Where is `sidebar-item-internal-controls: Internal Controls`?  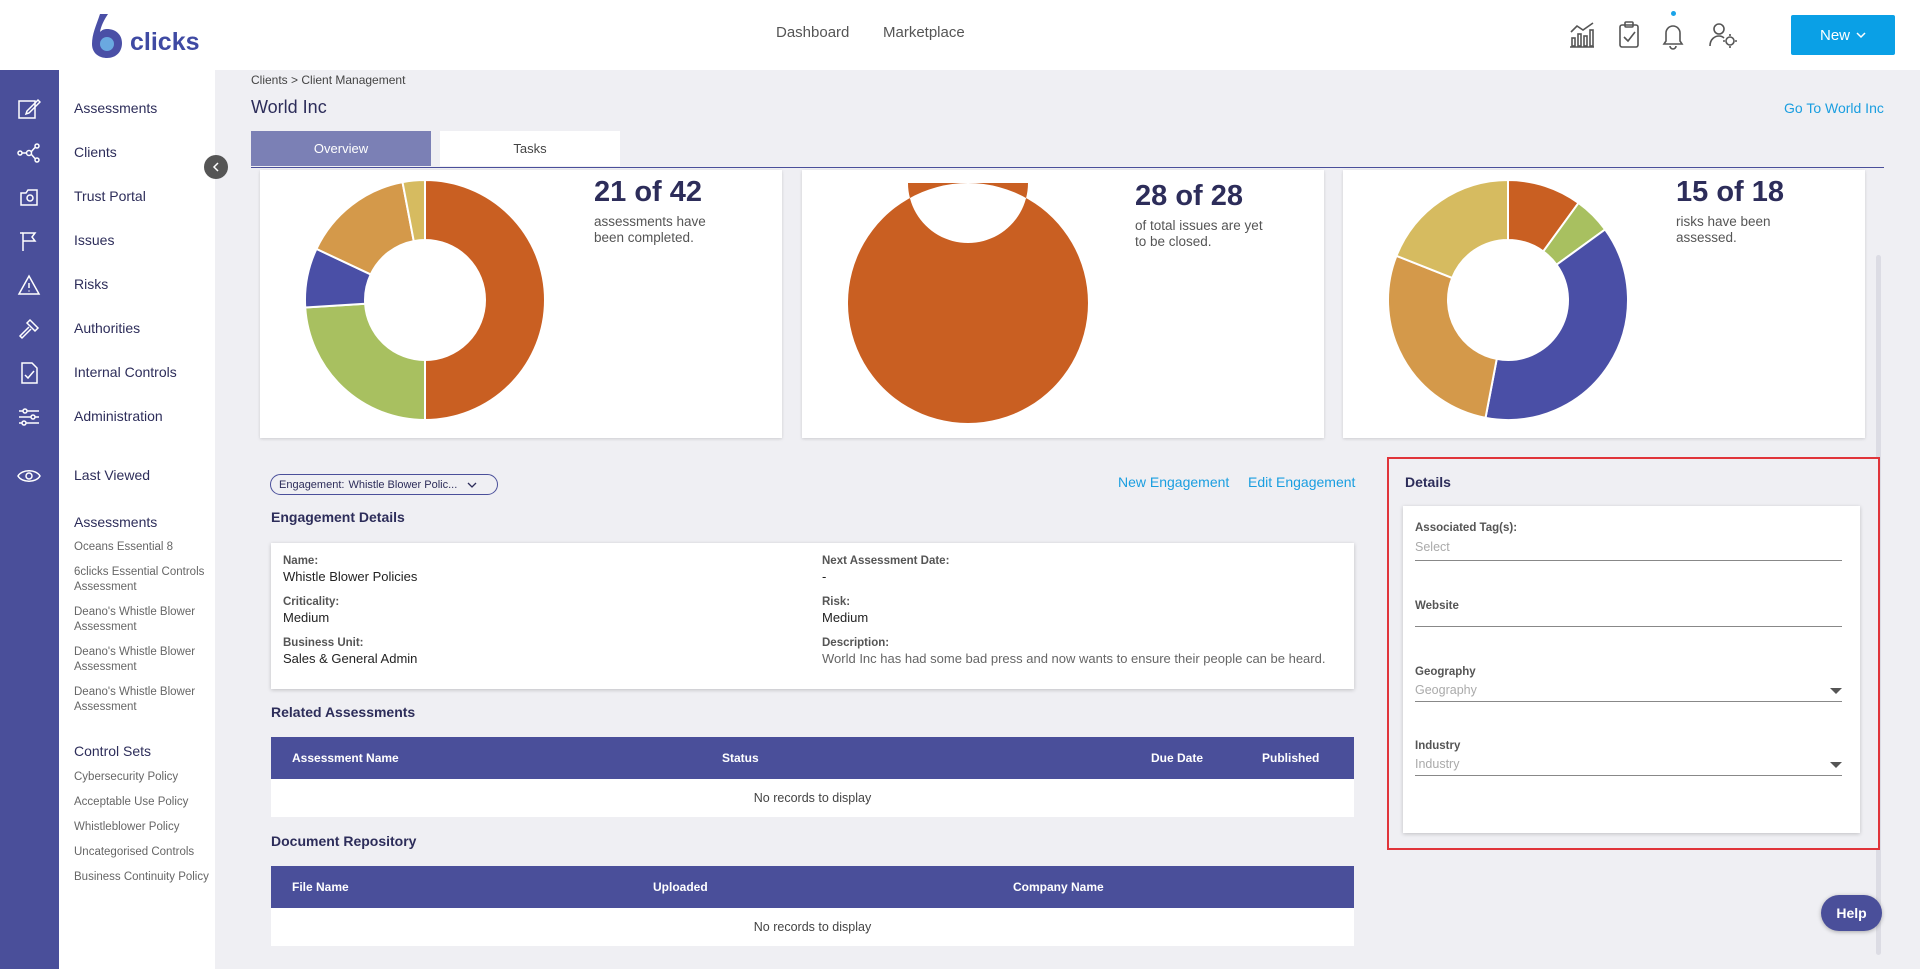
sidebar-item-internal-controls: Internal Controls is located at coordinates (125, 372).